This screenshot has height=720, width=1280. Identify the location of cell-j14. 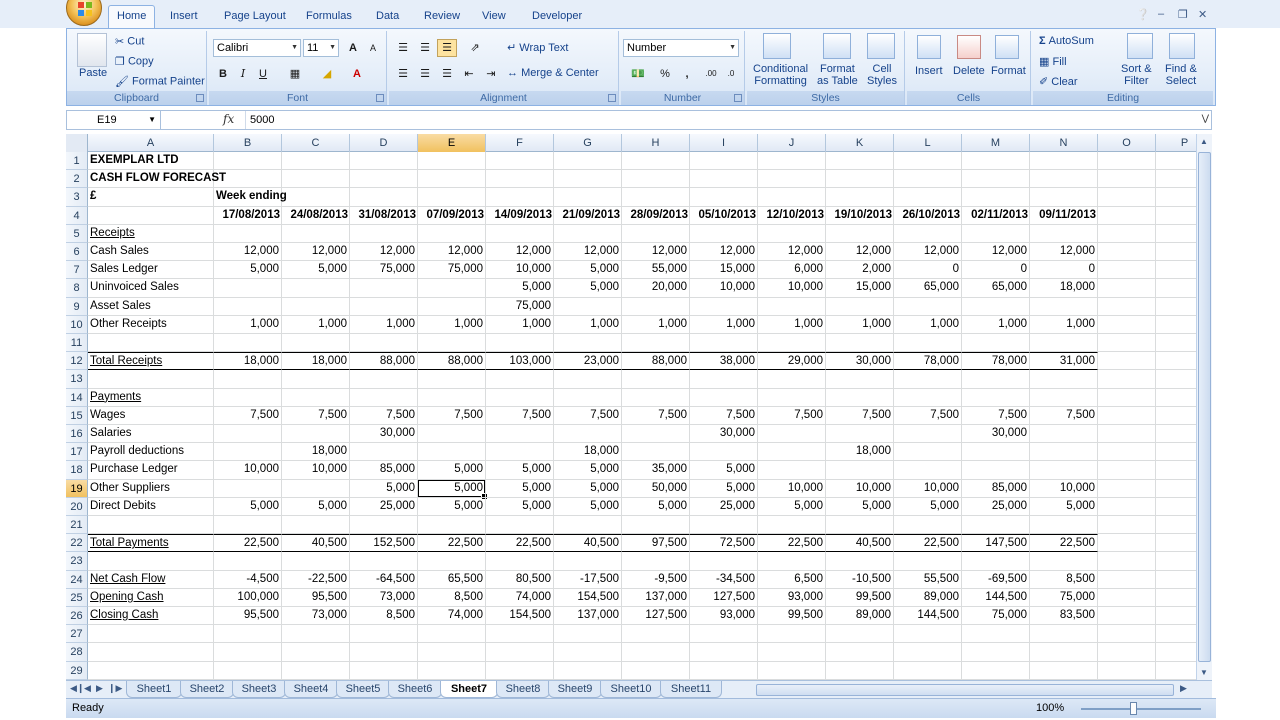
(792, 397).